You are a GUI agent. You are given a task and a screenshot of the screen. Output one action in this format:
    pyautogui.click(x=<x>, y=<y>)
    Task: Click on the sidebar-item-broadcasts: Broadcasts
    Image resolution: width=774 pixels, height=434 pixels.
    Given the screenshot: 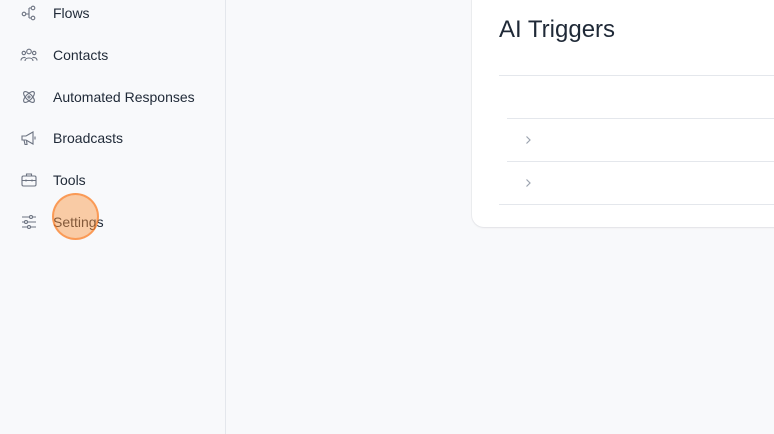 What is the action you would take?
    pyautogui.click(x=112, y=138)
    